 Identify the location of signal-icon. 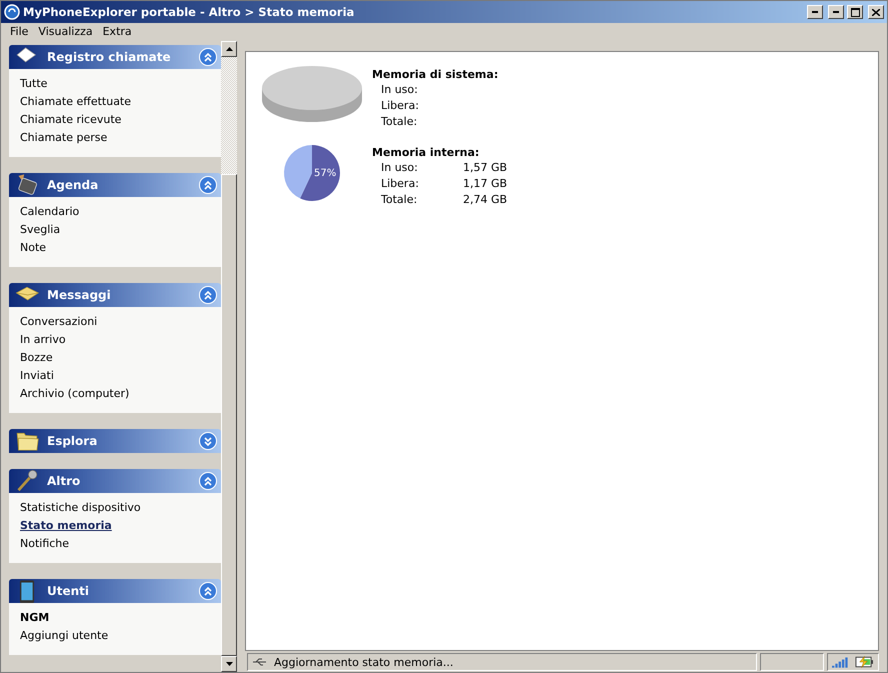
(841, 662).